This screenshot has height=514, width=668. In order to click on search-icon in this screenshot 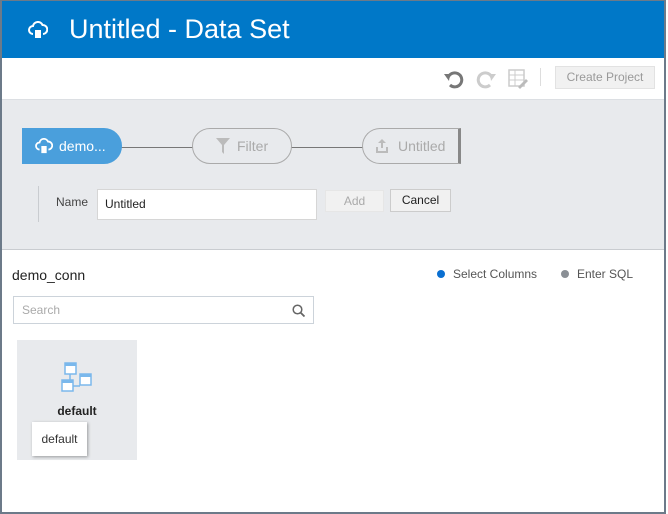, I will do `click(298, 310)`.